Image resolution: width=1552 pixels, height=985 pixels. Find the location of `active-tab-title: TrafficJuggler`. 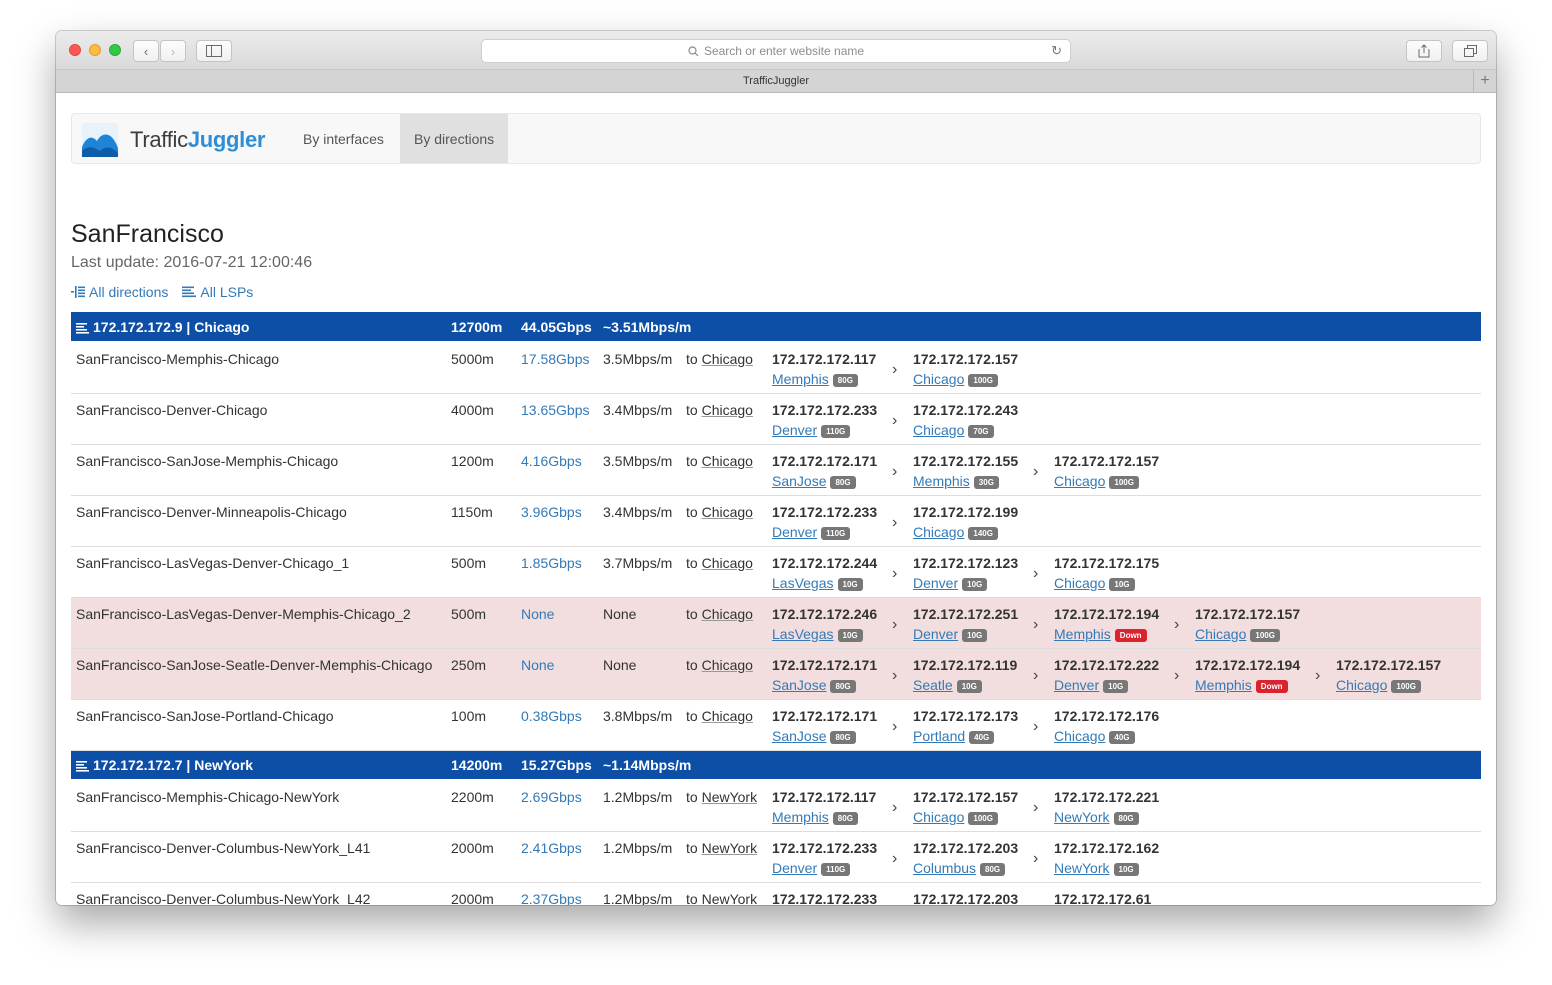

active-tab-title: TrafficJuggler is located at coordinates (776, 81).